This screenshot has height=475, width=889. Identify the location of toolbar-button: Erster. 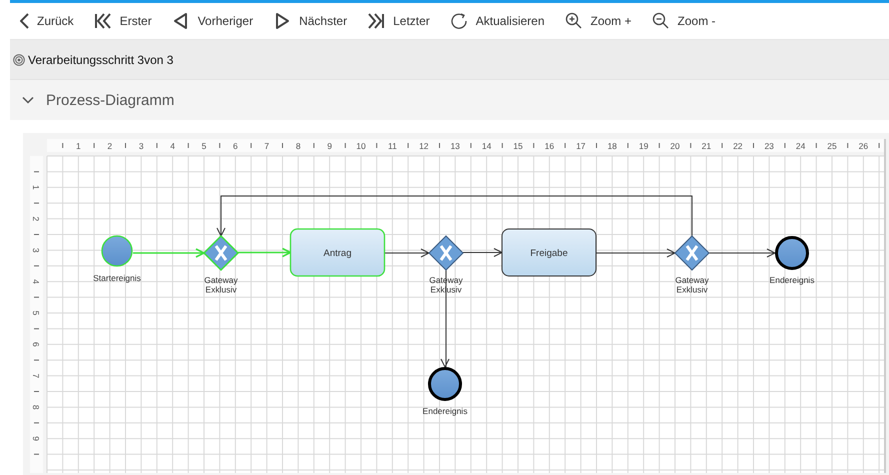
(123, 21).